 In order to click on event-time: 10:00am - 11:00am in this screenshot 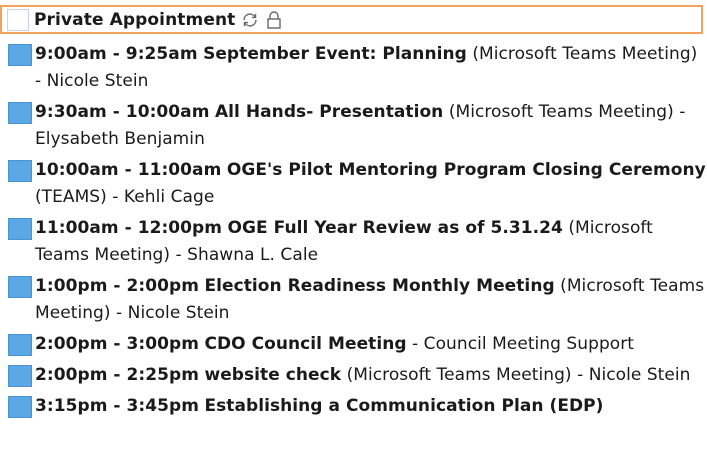, I will do `click(128, 170)`.